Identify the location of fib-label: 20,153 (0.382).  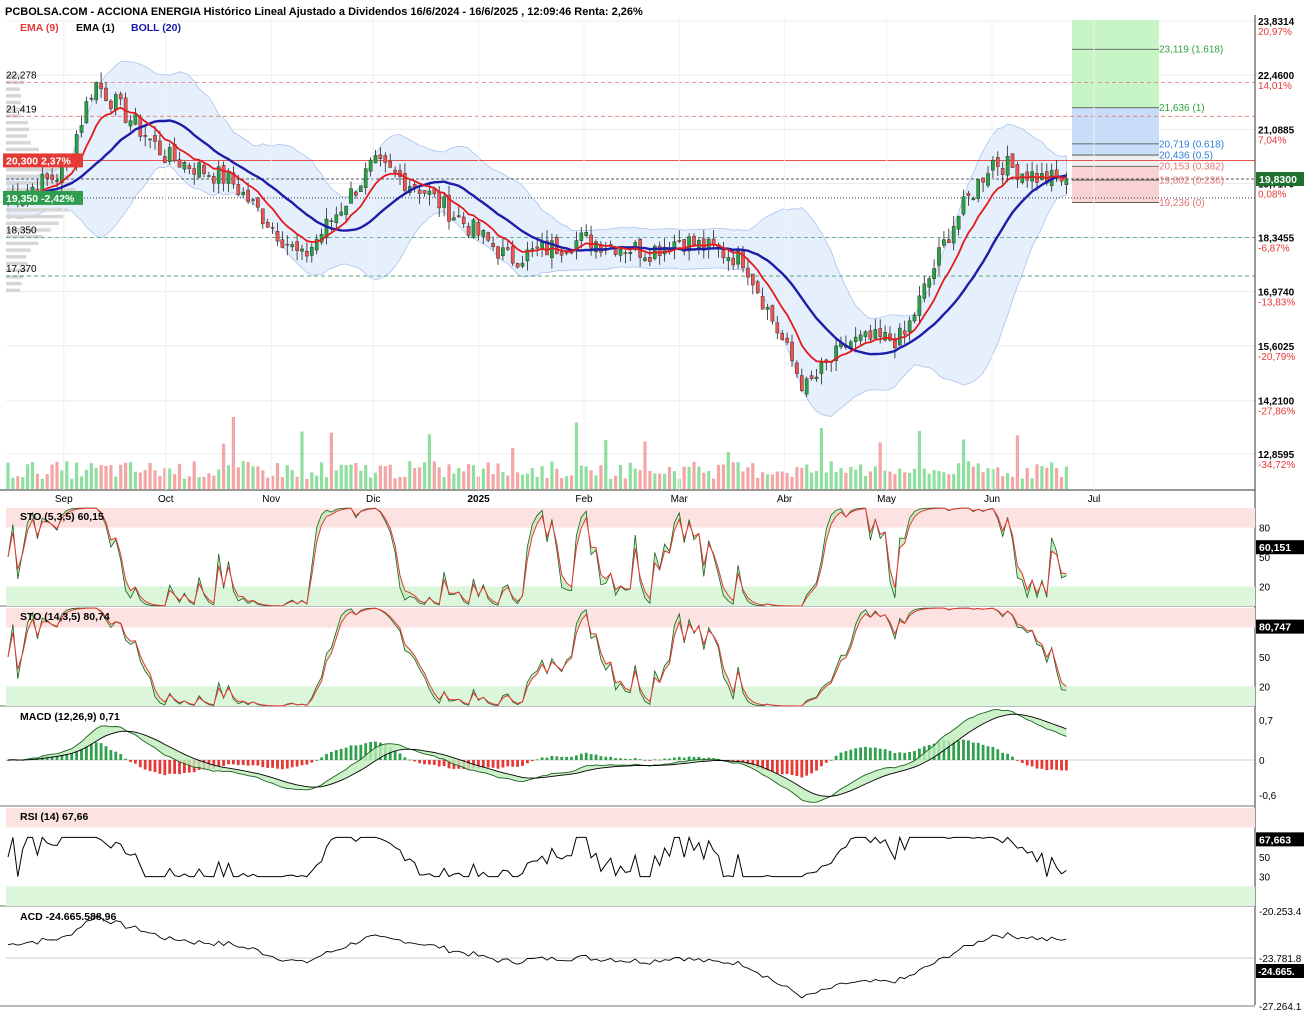
(1191, 167).